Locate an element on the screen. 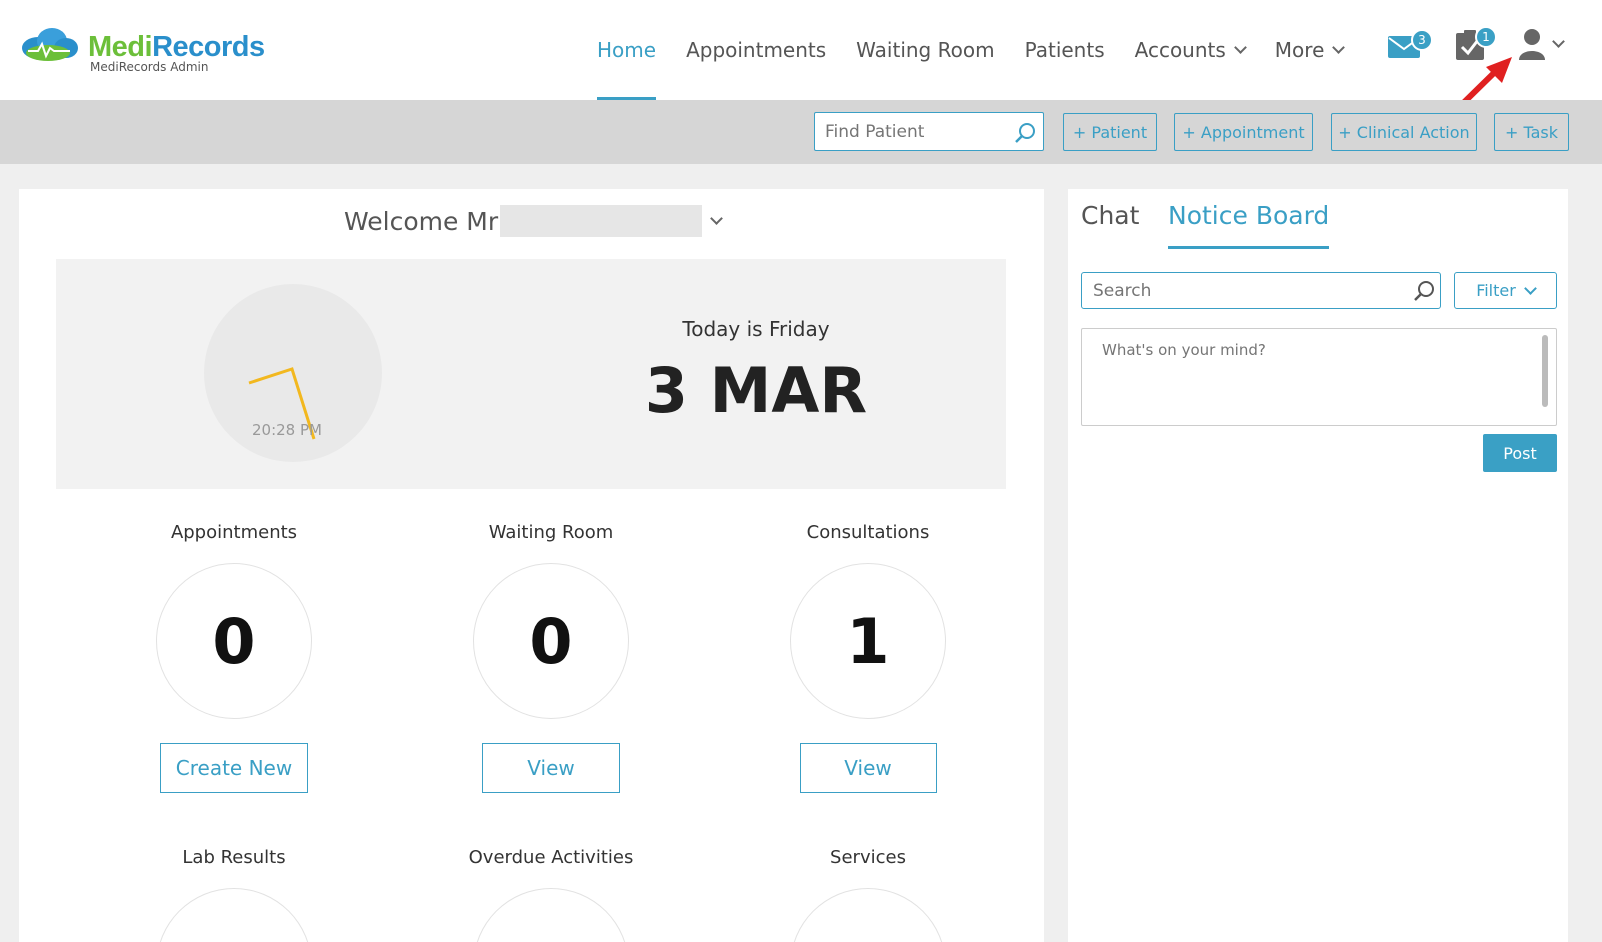 Image resolution: width=1602 pixels, height=942 pixels. nav-waiting-room: Waiting Room is located at coordinates (925, 50).